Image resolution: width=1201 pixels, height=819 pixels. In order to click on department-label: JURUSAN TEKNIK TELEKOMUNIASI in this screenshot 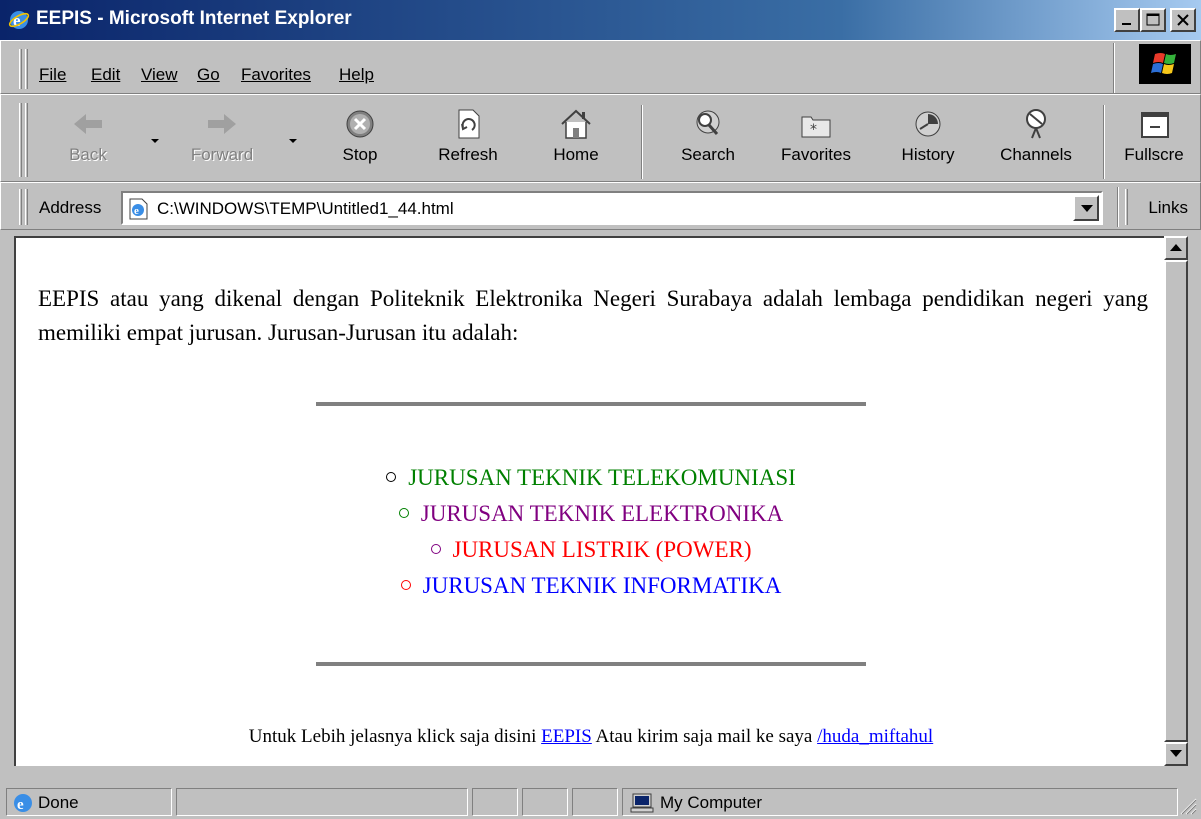, I will do `click(602, 477)`.